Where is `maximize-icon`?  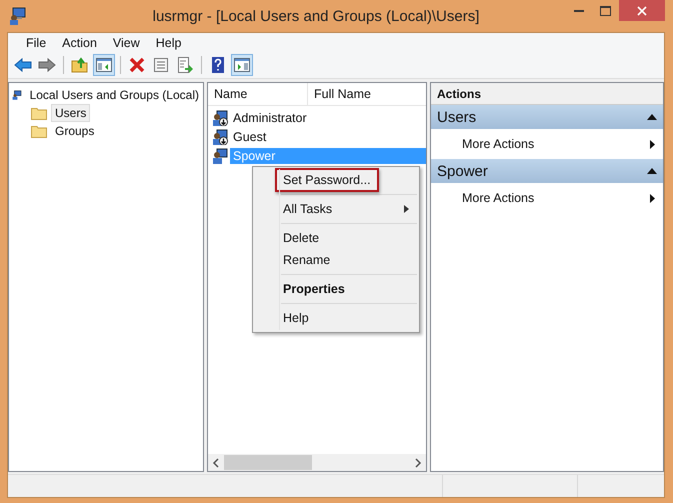 maximize-icon is located at coordinates (605, 11).